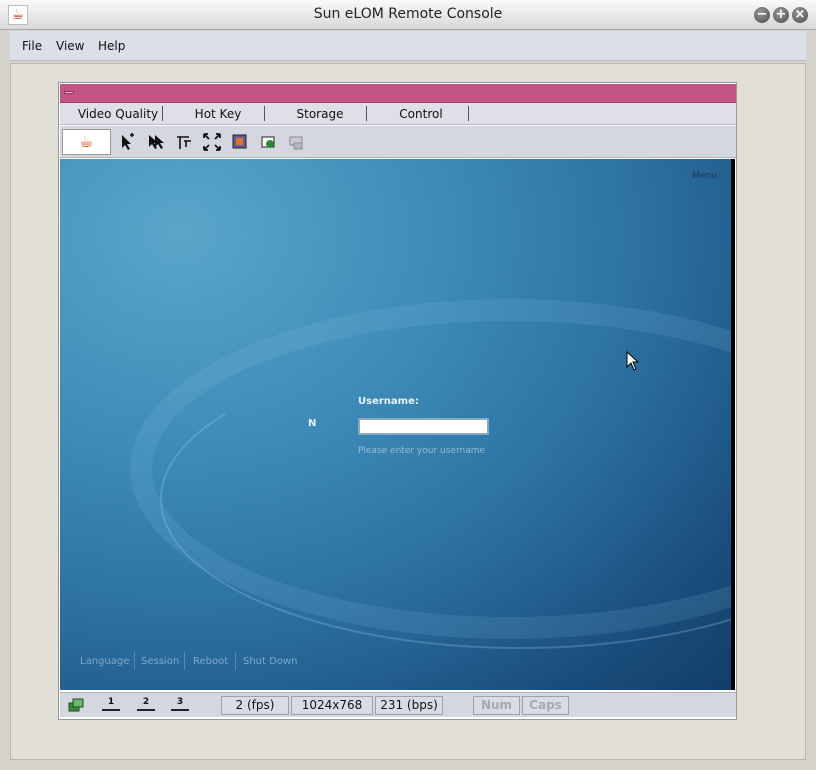 The height and width of the screenshot is (770, 816). What do you see at coordinates (312, 423) in the screenshot?
I see `login-prompt-prefix: N` at bounding box center [312, 423].